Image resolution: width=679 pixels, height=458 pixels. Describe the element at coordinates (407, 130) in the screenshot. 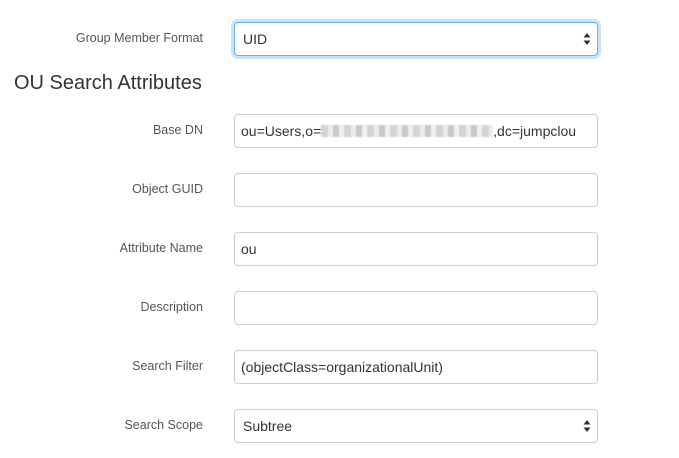

I see `redacted-blur` at that location.